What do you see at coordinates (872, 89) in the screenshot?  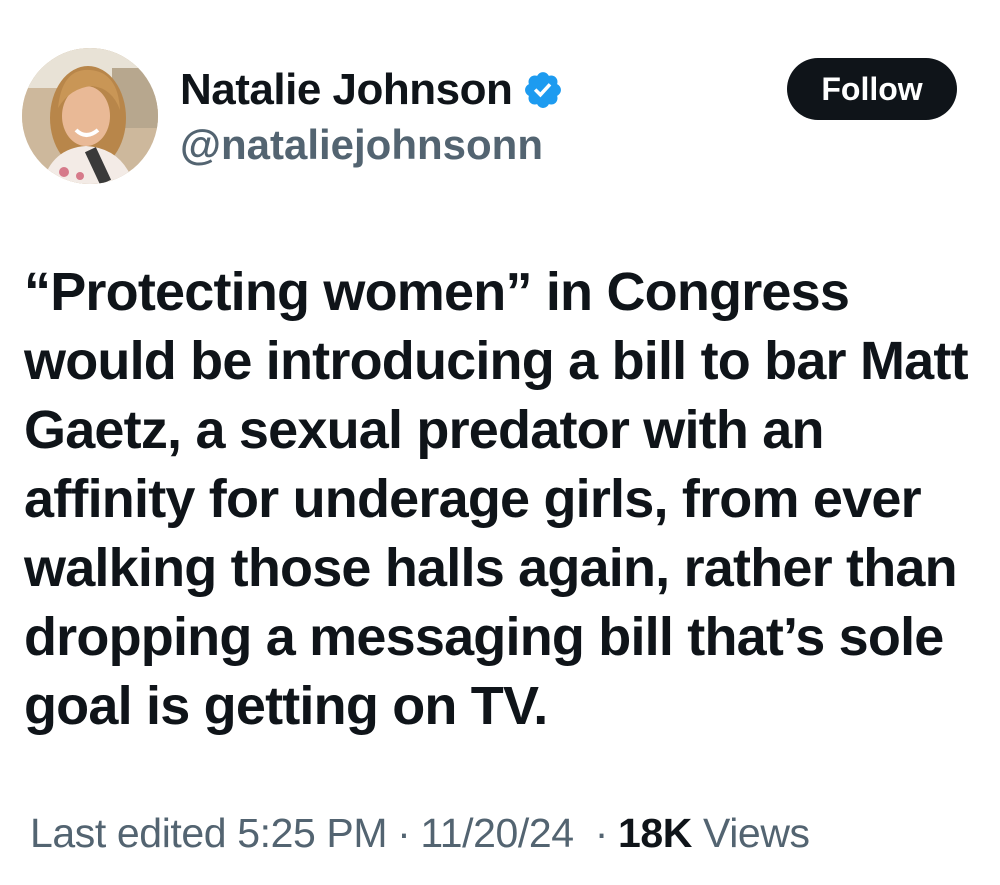 I see `follow-button: Follow` at bounding box center [872, 89].